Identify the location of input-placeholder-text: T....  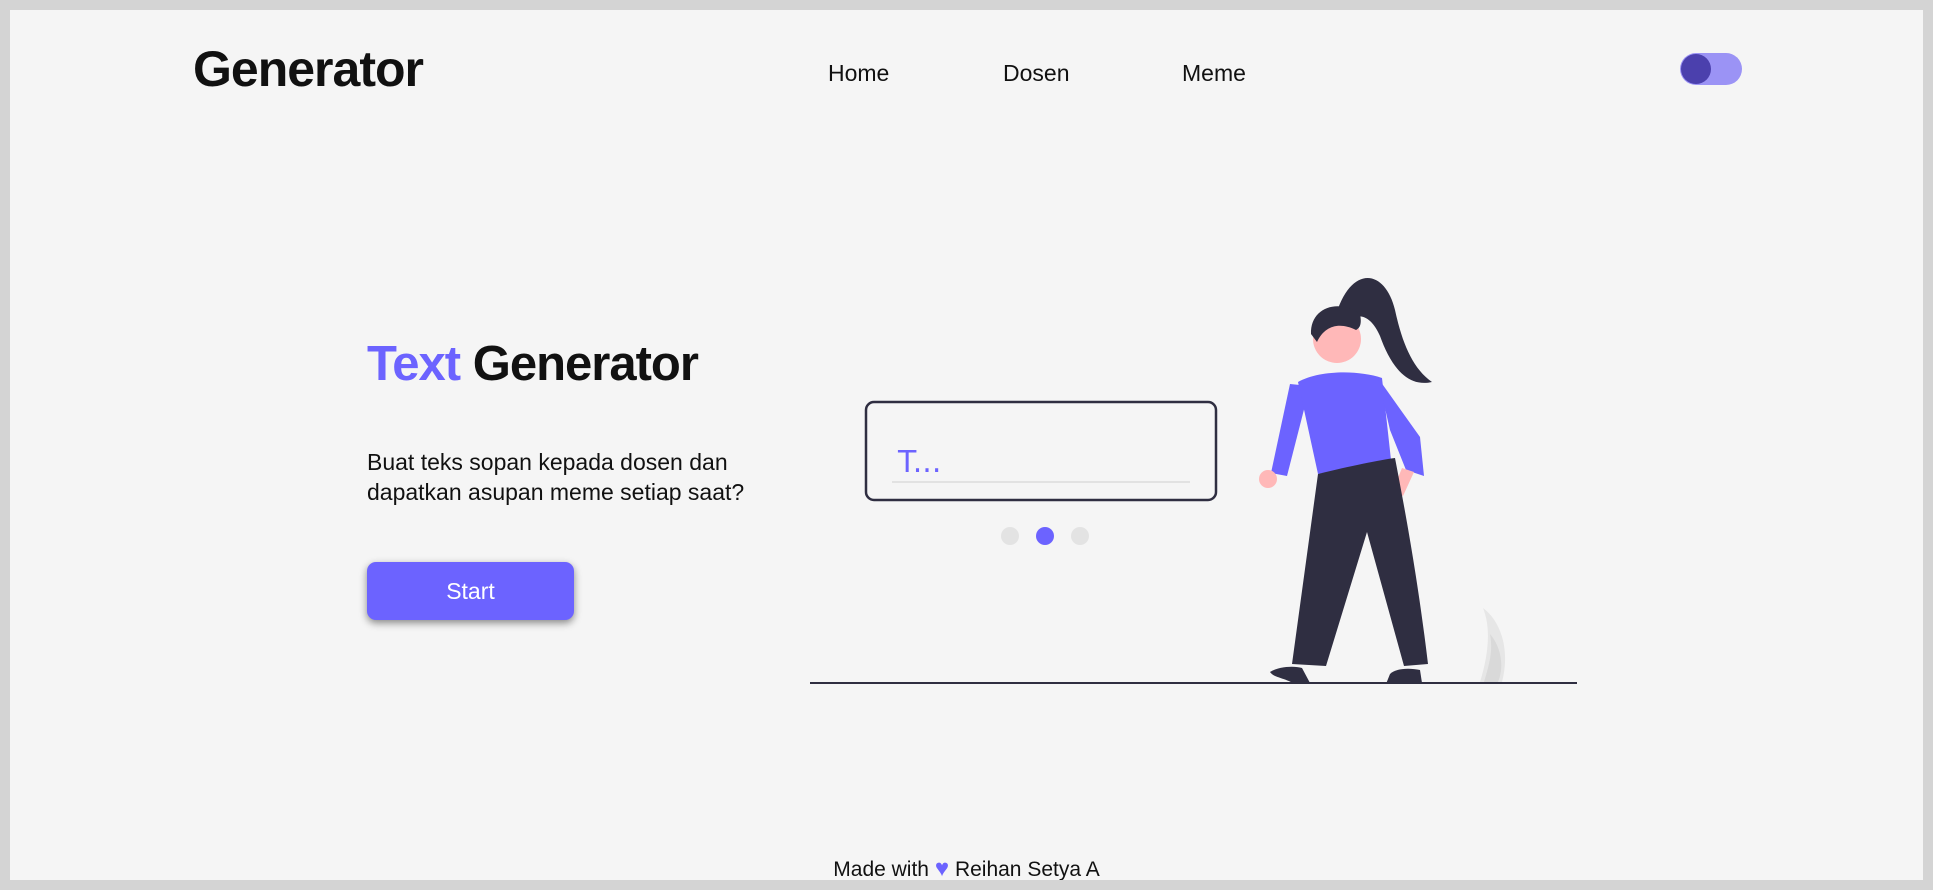
(919, 462).